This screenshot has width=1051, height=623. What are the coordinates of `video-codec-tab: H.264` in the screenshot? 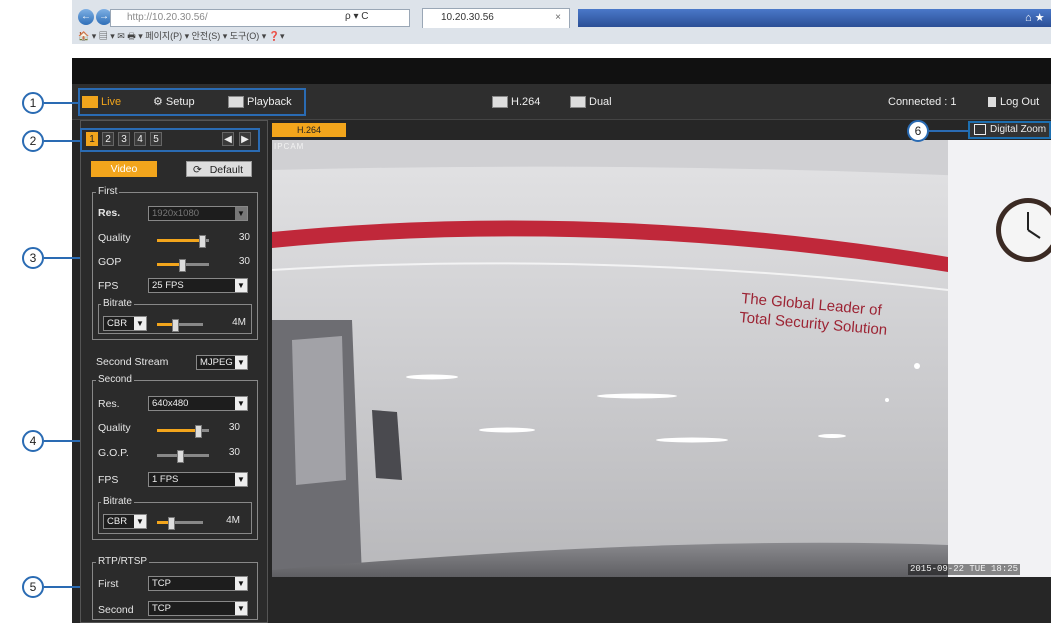 It's located at (309, 130).